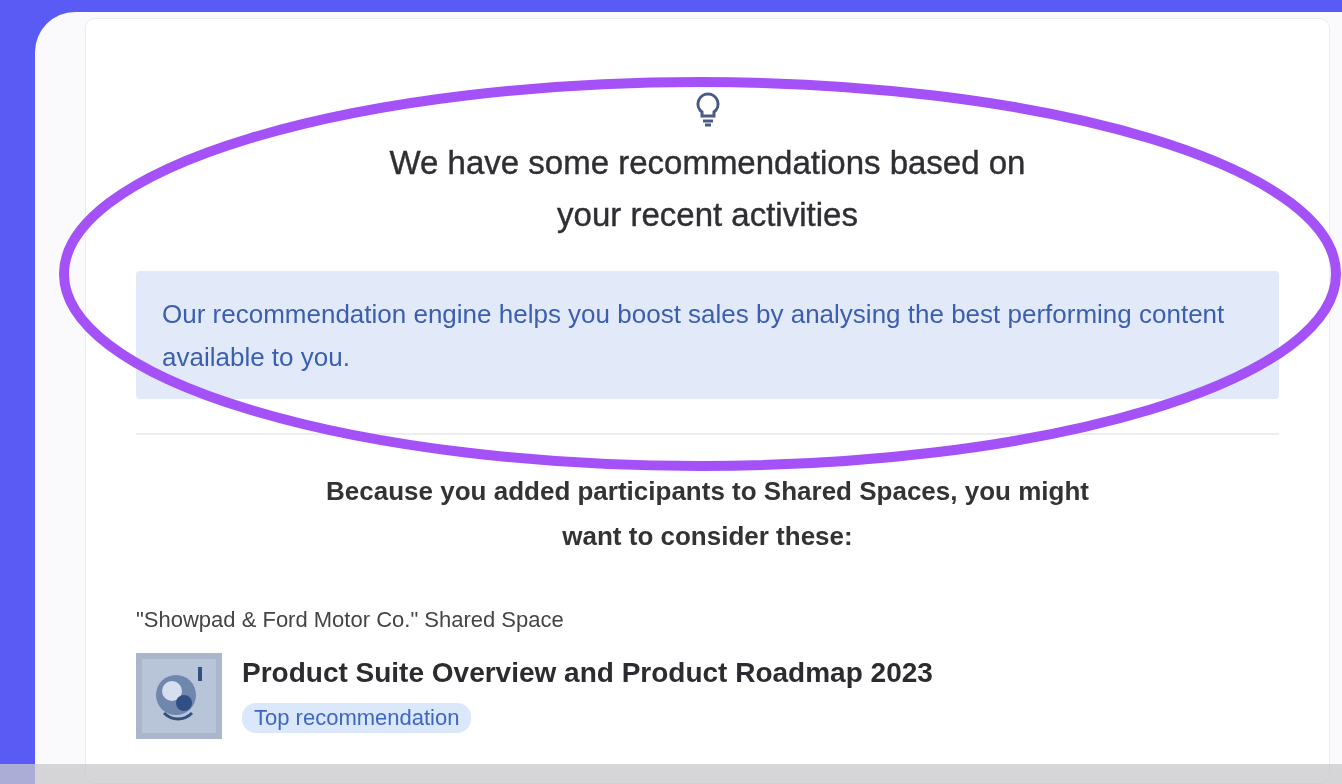  What do you see at coordinates (587, 673) in the screenshot?
I see `content-title: Product Suite Overview and Product Roadmap 2023` at bounding box center [587, 673].